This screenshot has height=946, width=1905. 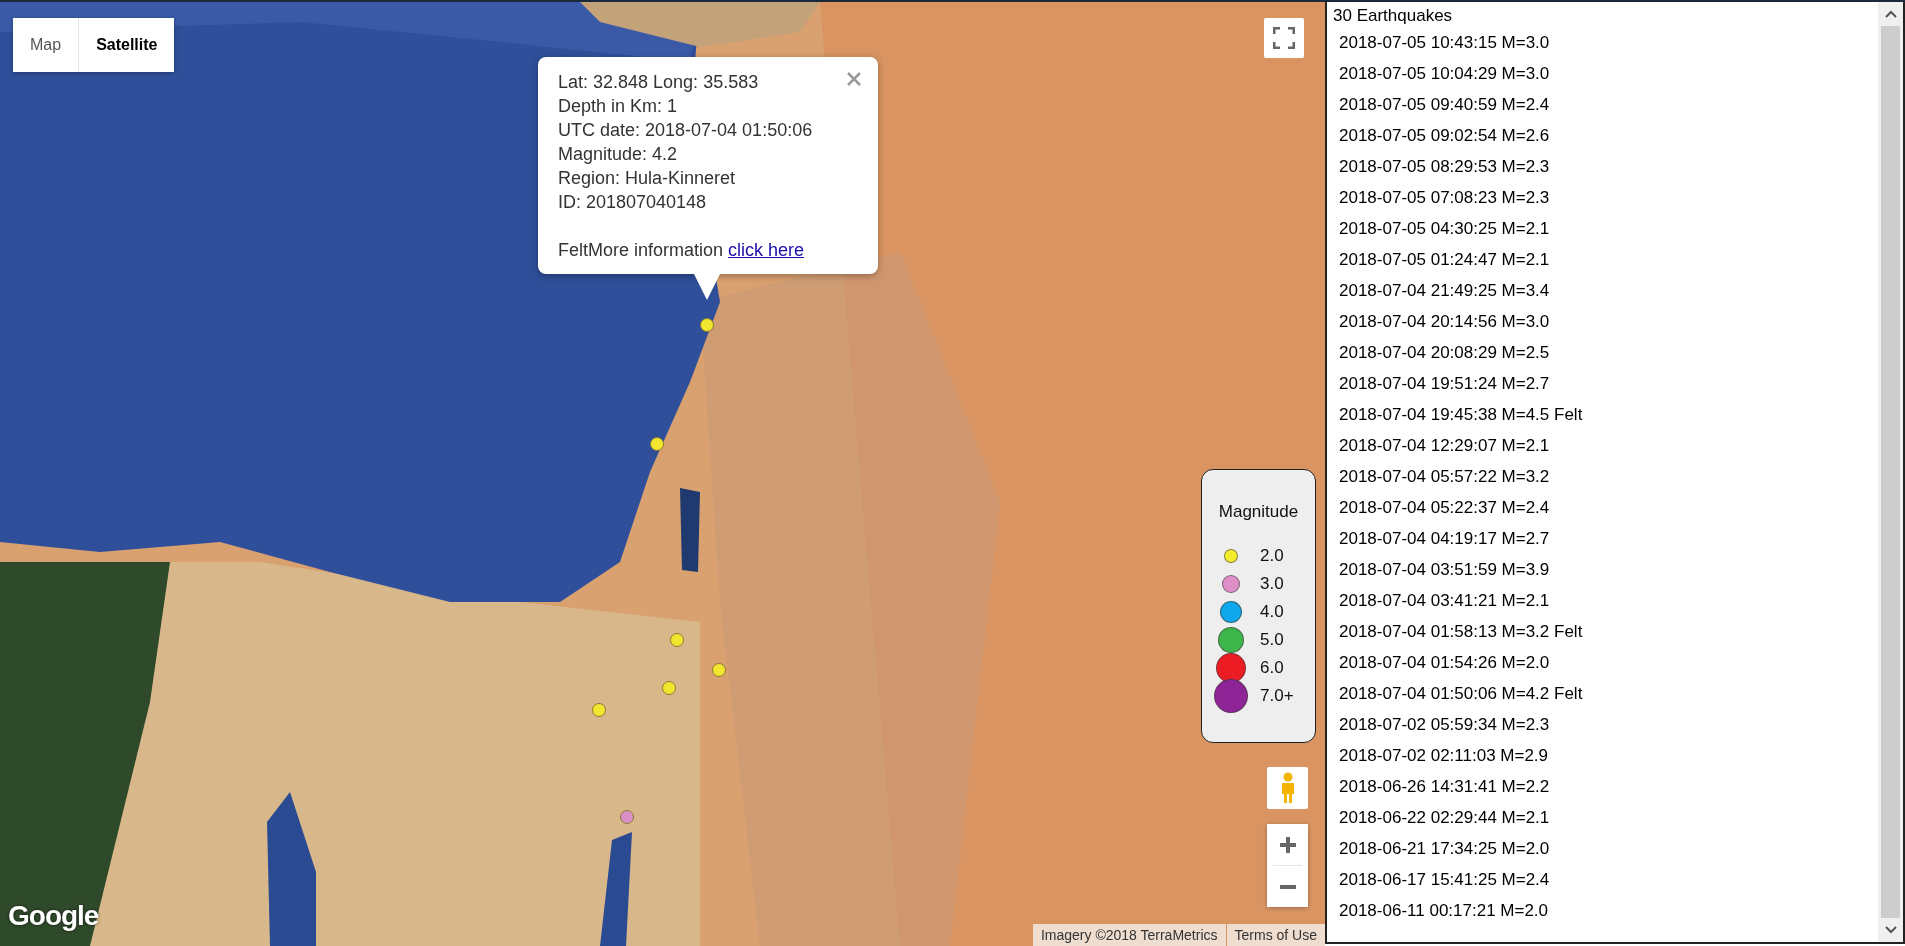 I want to click on list-item: 2018-07-04 05:57:22 M=3.2, so click(x=1605, y=476).